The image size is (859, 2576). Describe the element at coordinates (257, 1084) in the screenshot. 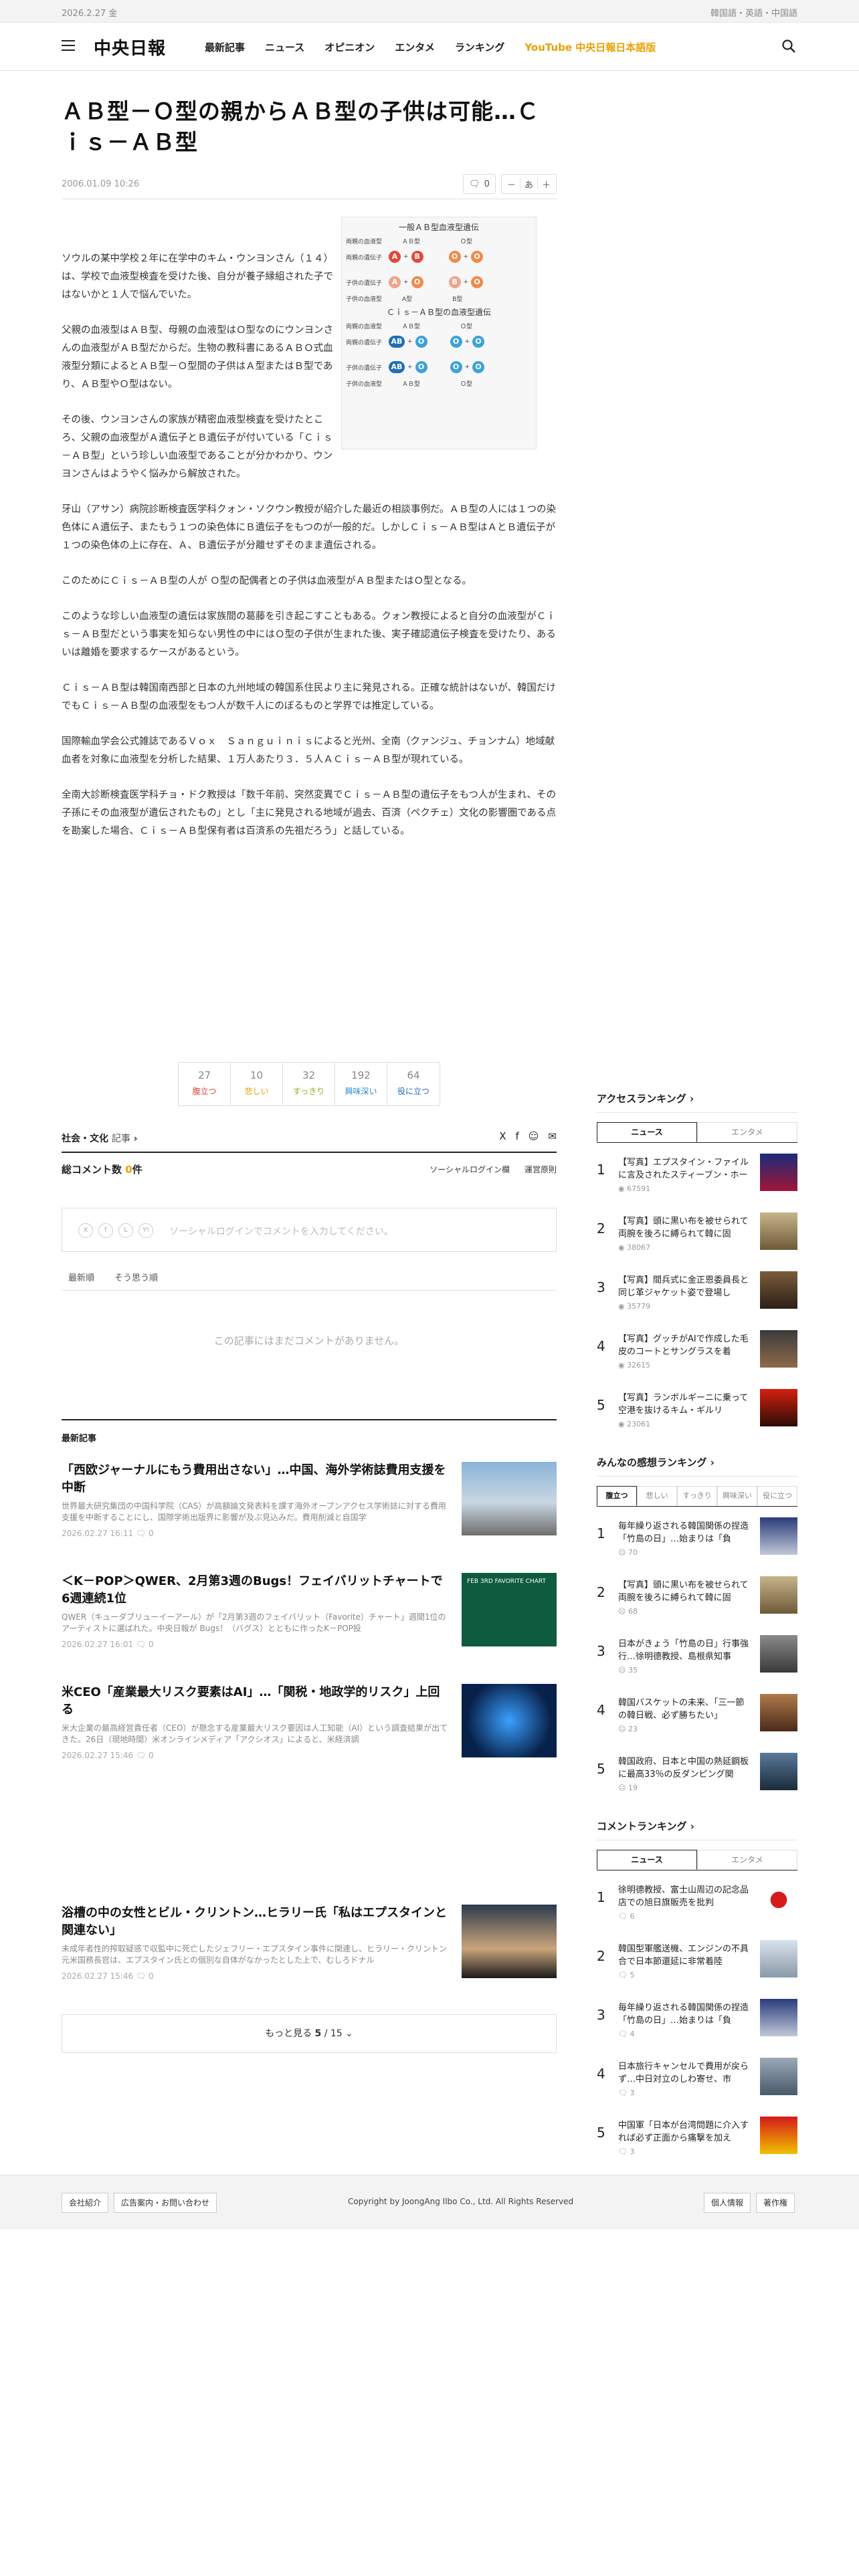

I see `reaction-sad: 10 悲しい` at that location.